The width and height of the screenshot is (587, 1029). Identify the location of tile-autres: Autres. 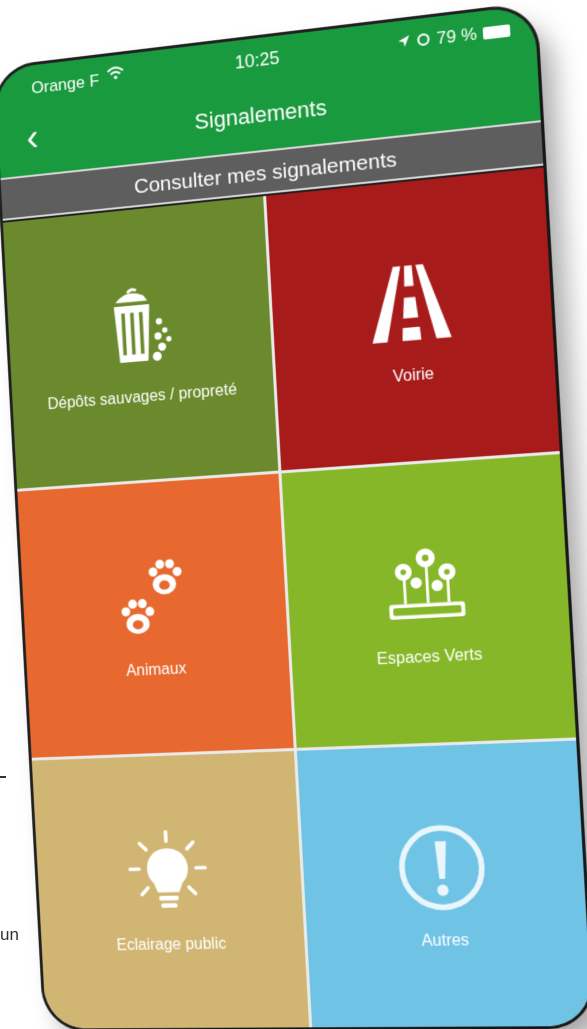
(442, 884).